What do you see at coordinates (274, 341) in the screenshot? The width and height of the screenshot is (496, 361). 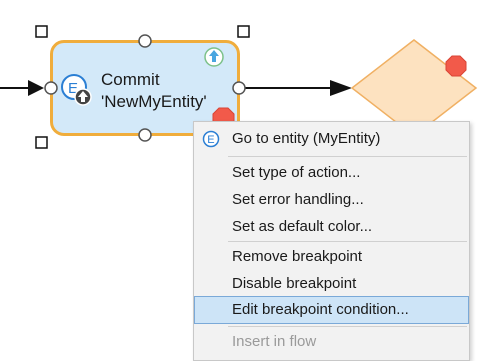 I see `menu-item-label: Insert in flow` at bounding box center [274, 341].